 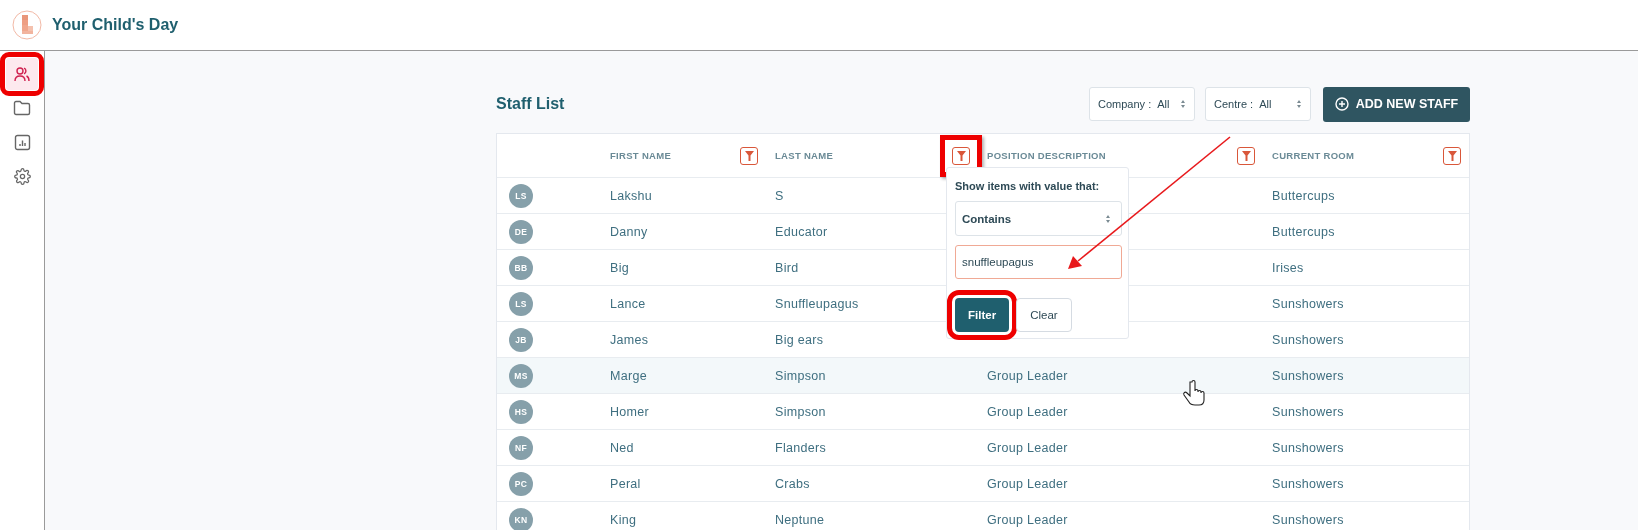 What do you see at coordinates (22, 176) in the screenshot?
I see `settings-icon` at bounding box center [22, 176].